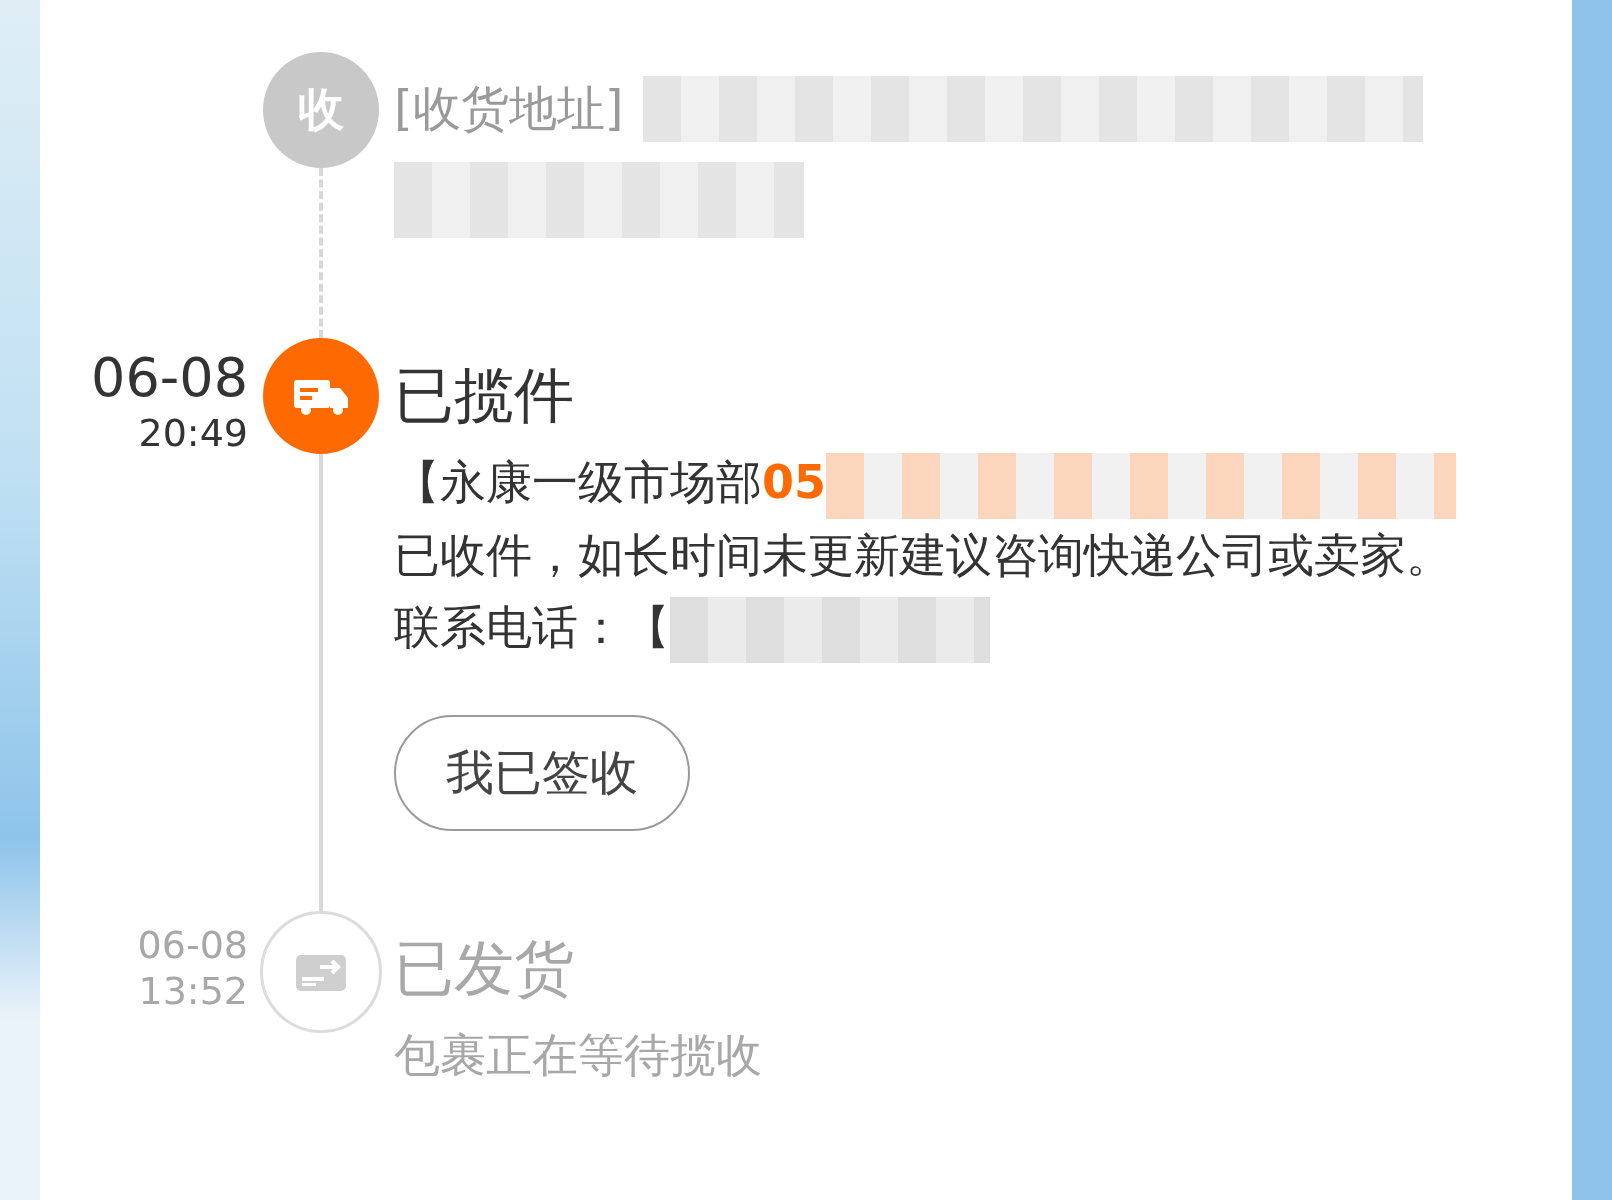  What do you see at coordinates (484, 968) in the screenshot?
I see `event-title: 已发货` at bounding box center [484, 968].